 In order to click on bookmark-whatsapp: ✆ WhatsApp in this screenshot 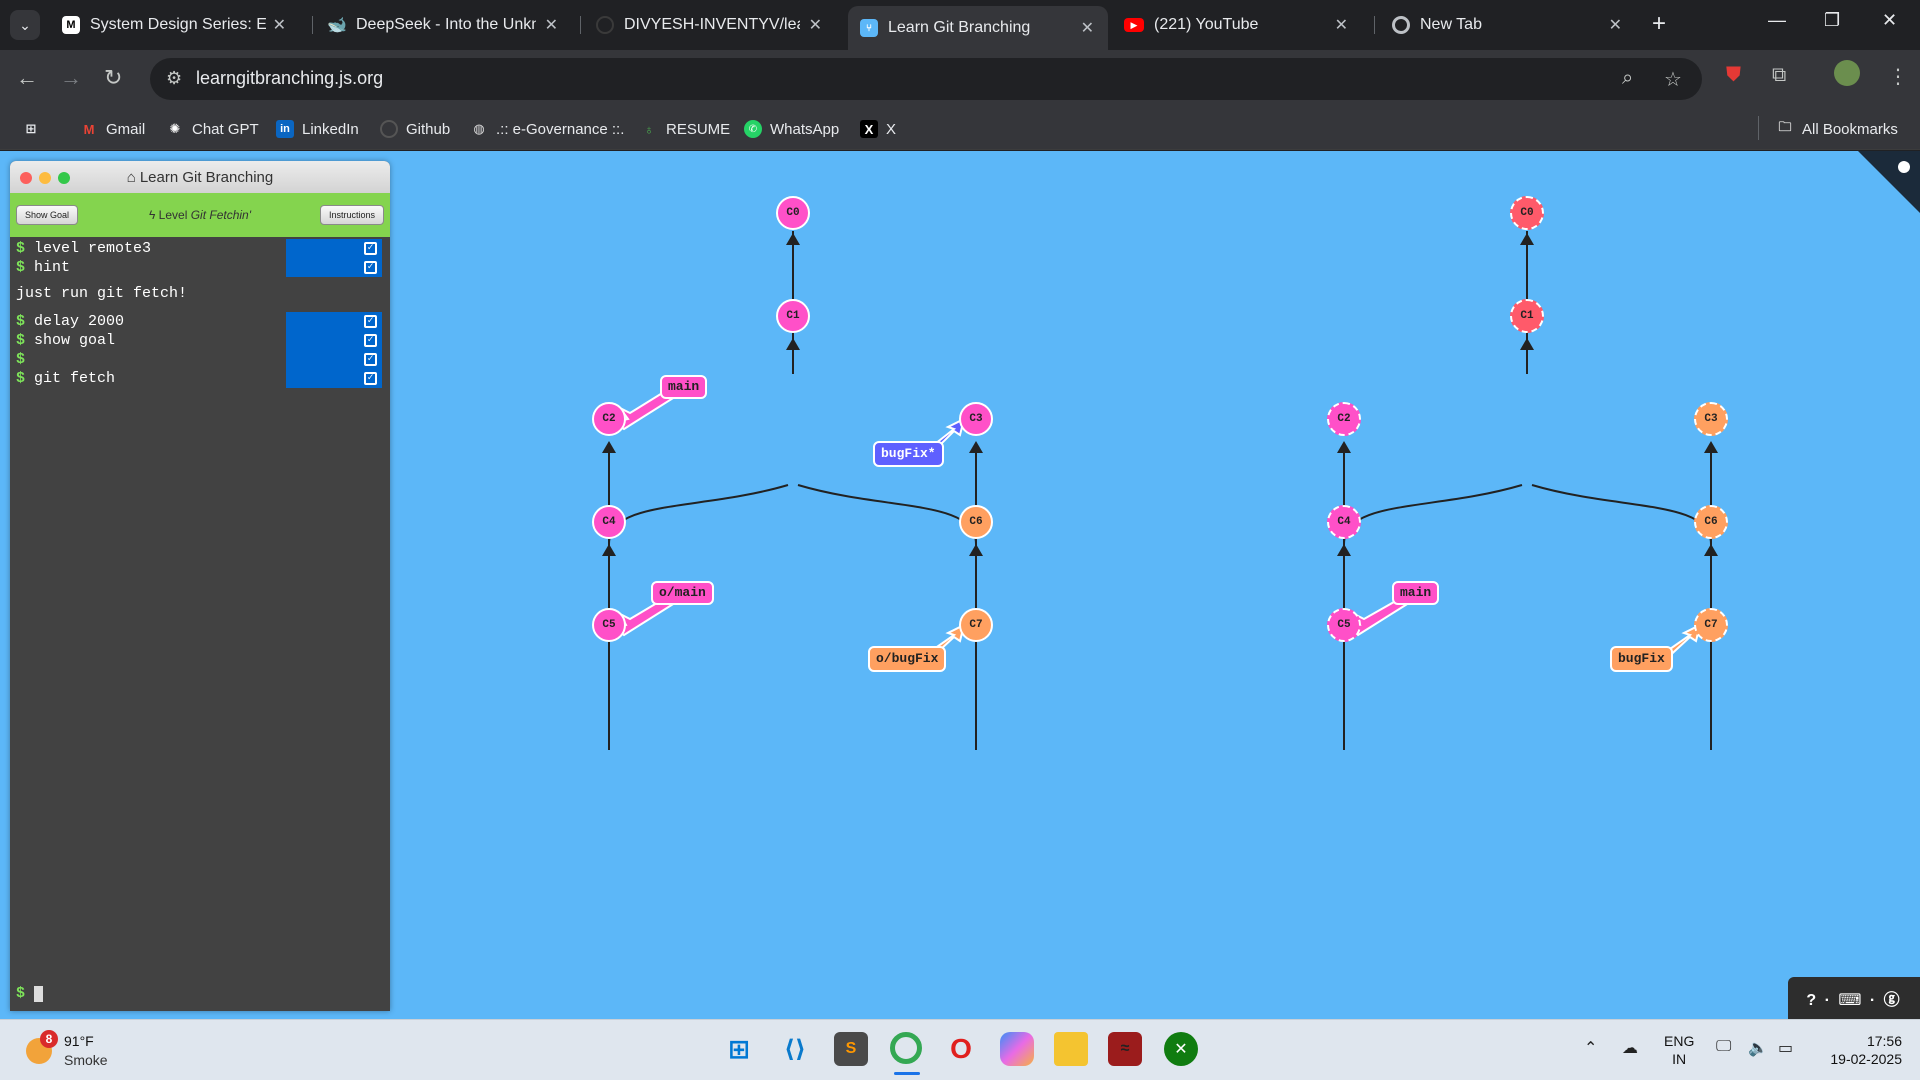, I will do `click(791, 129)`.